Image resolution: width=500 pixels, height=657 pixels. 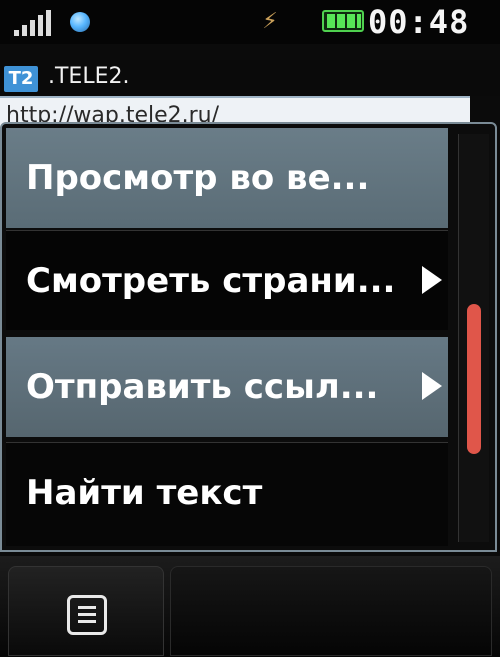 I want to click on tele2-logo: T2, so click(x=21, y=79).